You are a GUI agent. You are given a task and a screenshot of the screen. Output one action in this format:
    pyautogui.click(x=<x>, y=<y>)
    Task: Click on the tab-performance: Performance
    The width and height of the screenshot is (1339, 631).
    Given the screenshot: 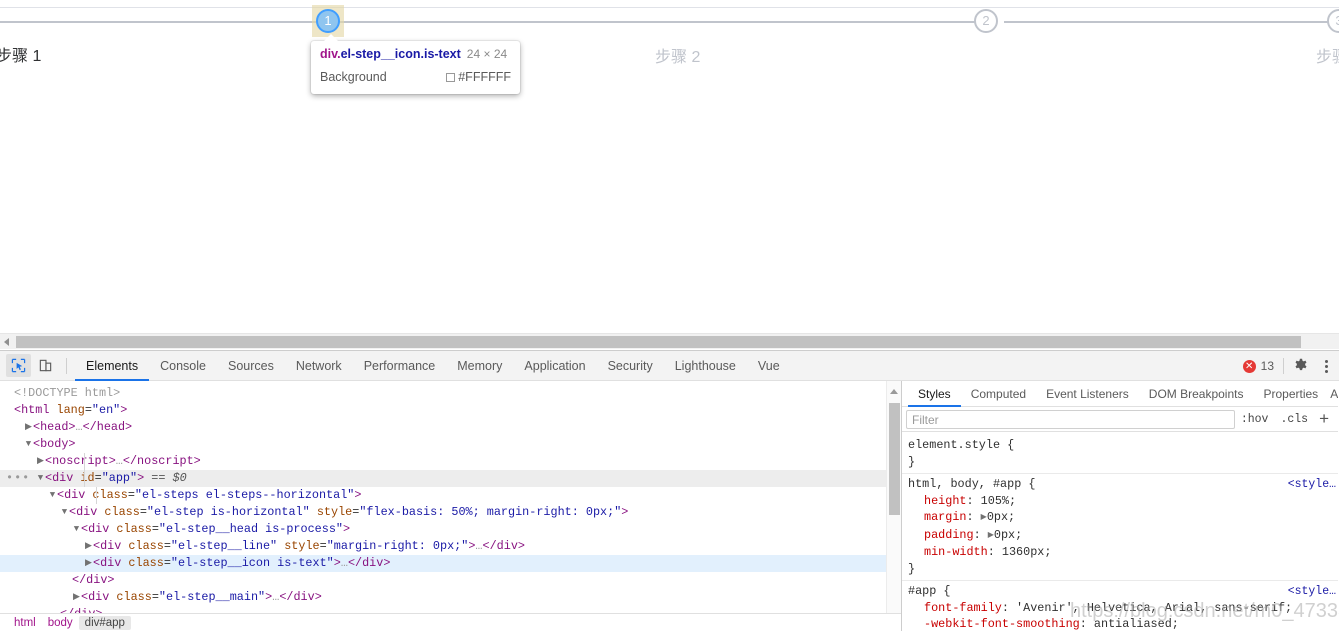 What is the action you would take?
    pyautogui.click(x=400, y=366)
    